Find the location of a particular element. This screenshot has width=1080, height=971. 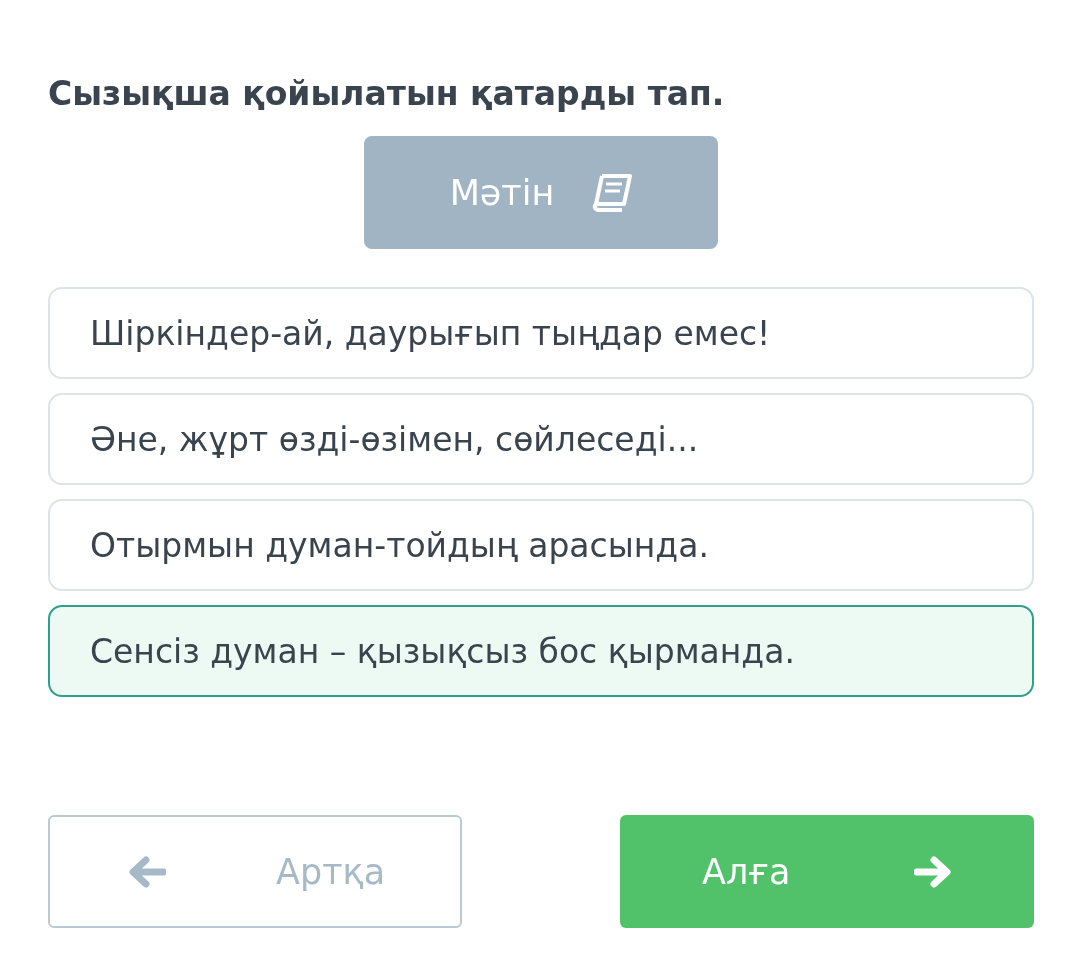

right-arrow-icon is located at coordinates (933, 871).